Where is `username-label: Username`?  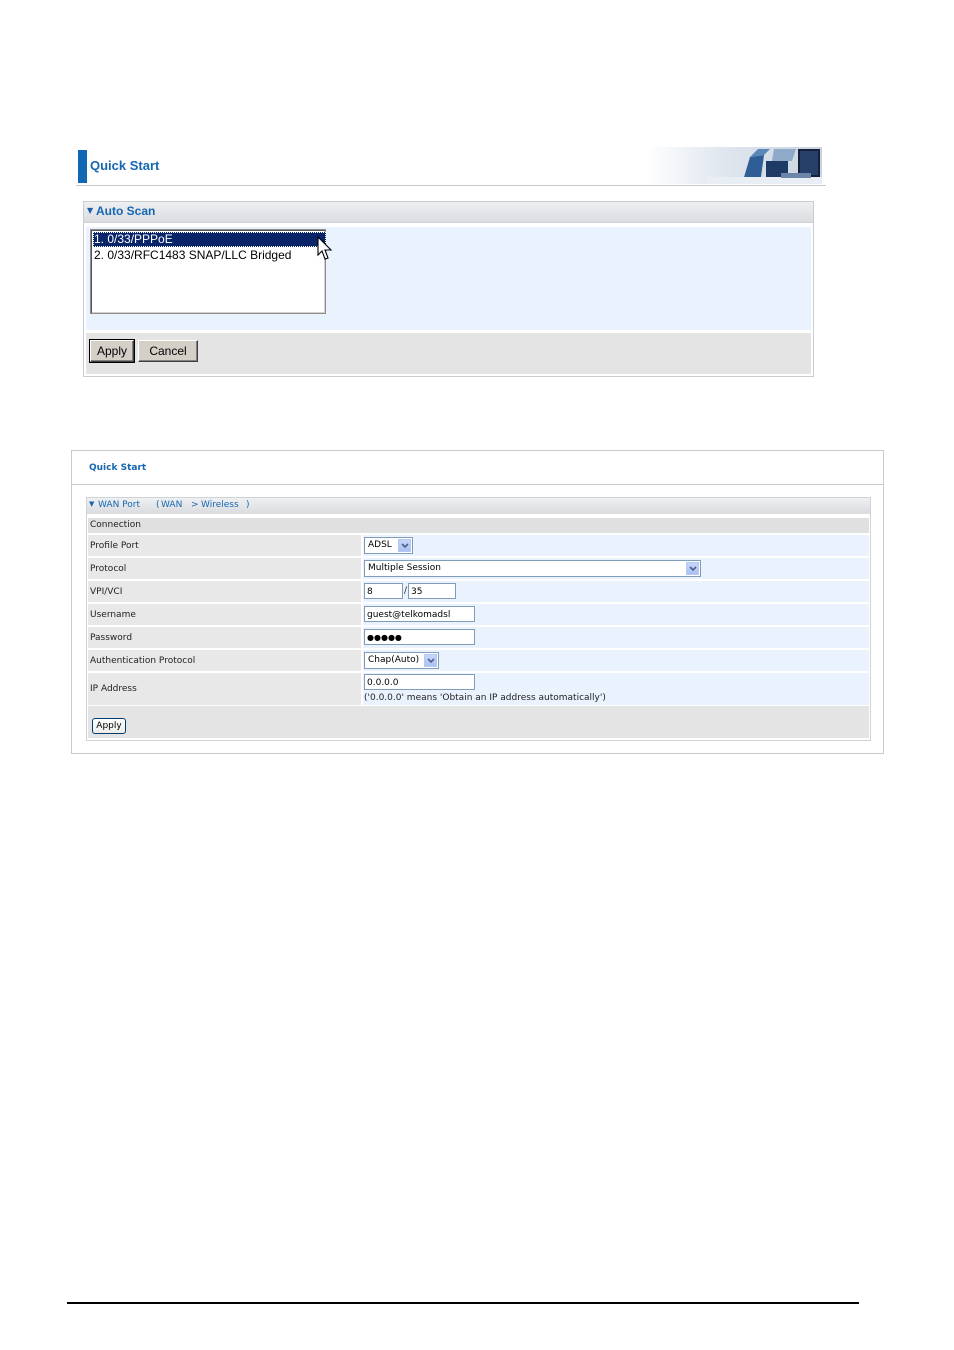
username-label: Username is located at coordinates (113, 614).